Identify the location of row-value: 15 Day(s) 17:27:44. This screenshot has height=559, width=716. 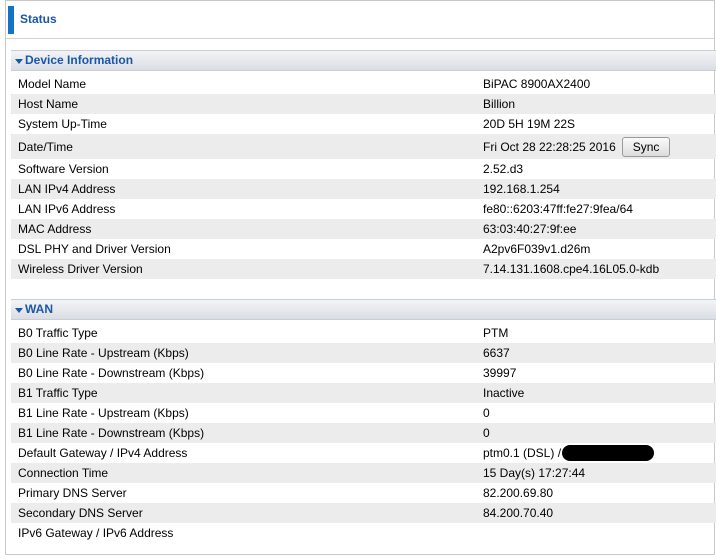
(534, 473).